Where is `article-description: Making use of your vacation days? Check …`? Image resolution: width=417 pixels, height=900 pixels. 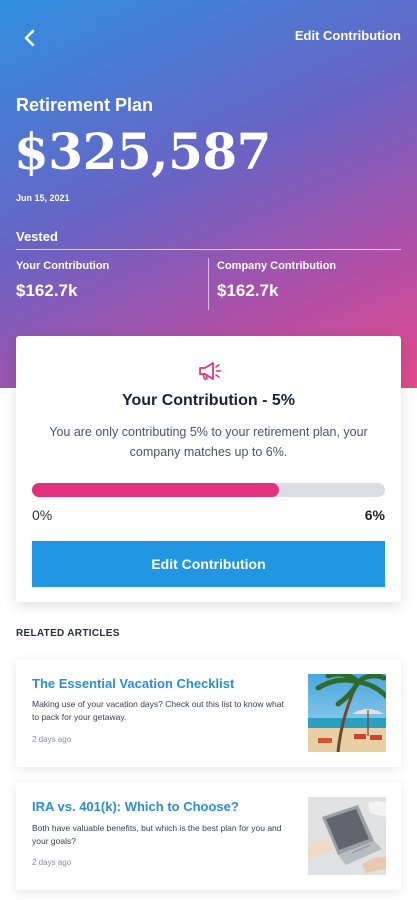 article-description: Making use of your vacation days? Check … is located at coordinates (158, 710).